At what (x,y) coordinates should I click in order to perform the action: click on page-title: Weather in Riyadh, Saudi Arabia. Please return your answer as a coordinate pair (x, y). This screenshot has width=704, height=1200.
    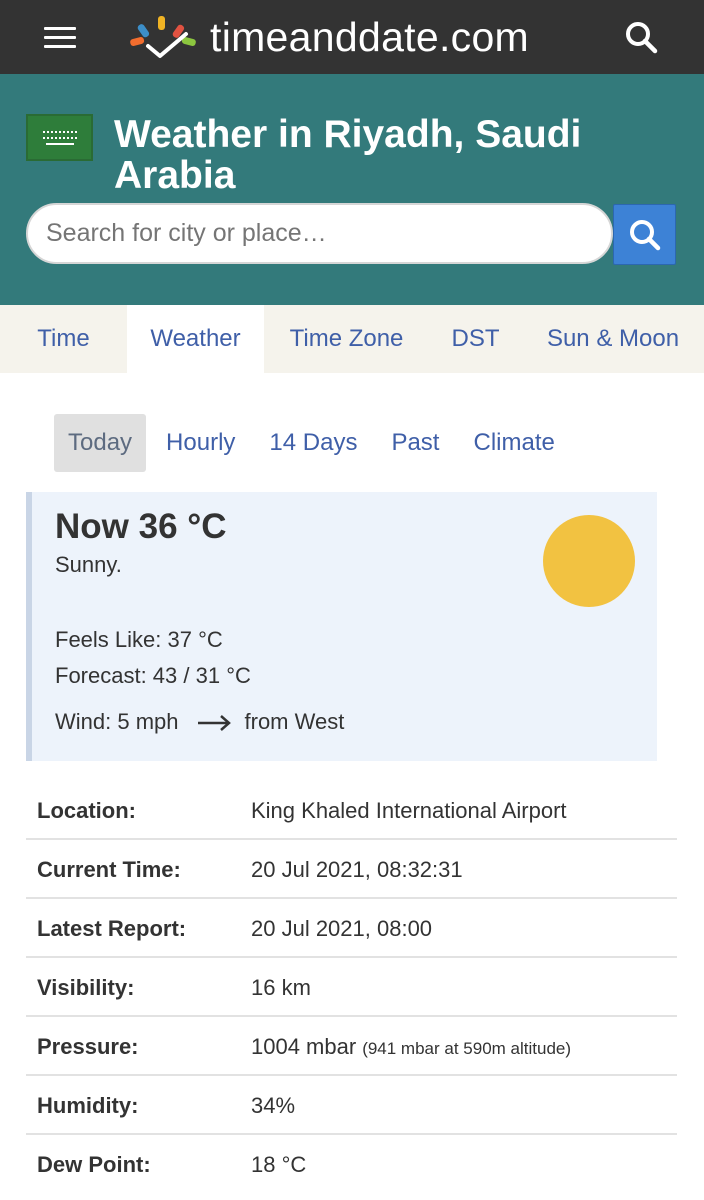
    Looking at the image, I should click on (348, 155).